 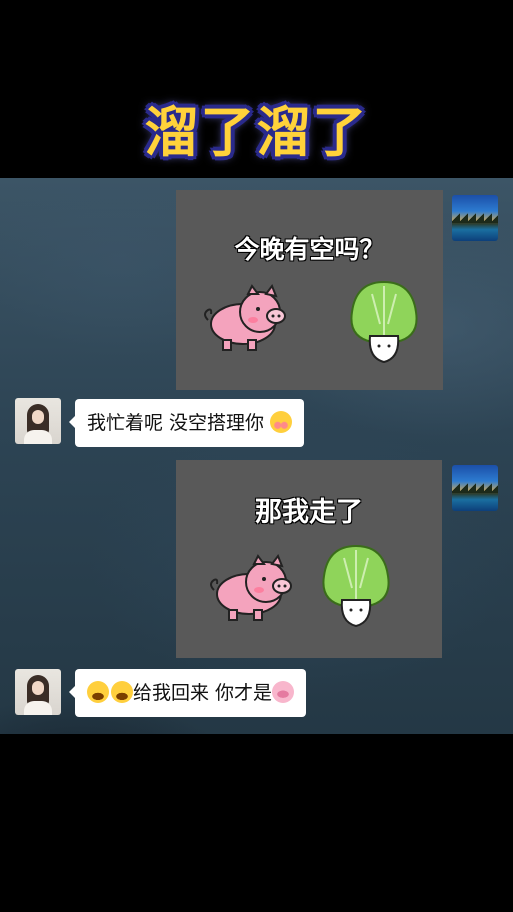 I want to click on text-message-bubble: 给我回来 你才是, so click(x=187, y=693).